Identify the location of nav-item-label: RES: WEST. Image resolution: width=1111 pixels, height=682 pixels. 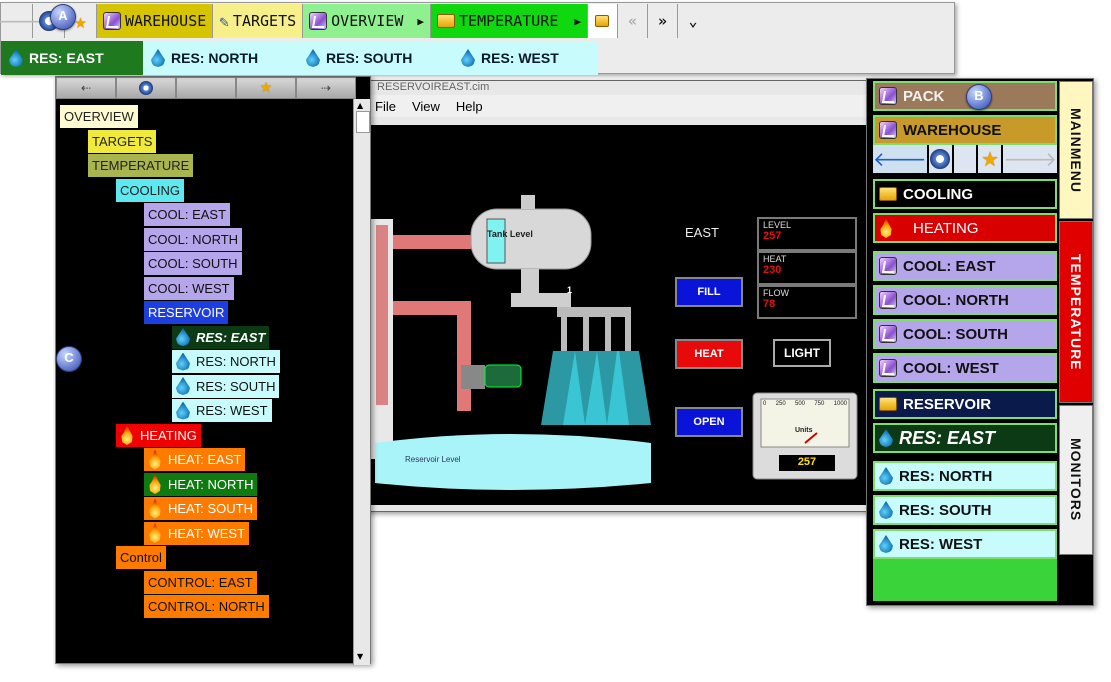
(941, 544).